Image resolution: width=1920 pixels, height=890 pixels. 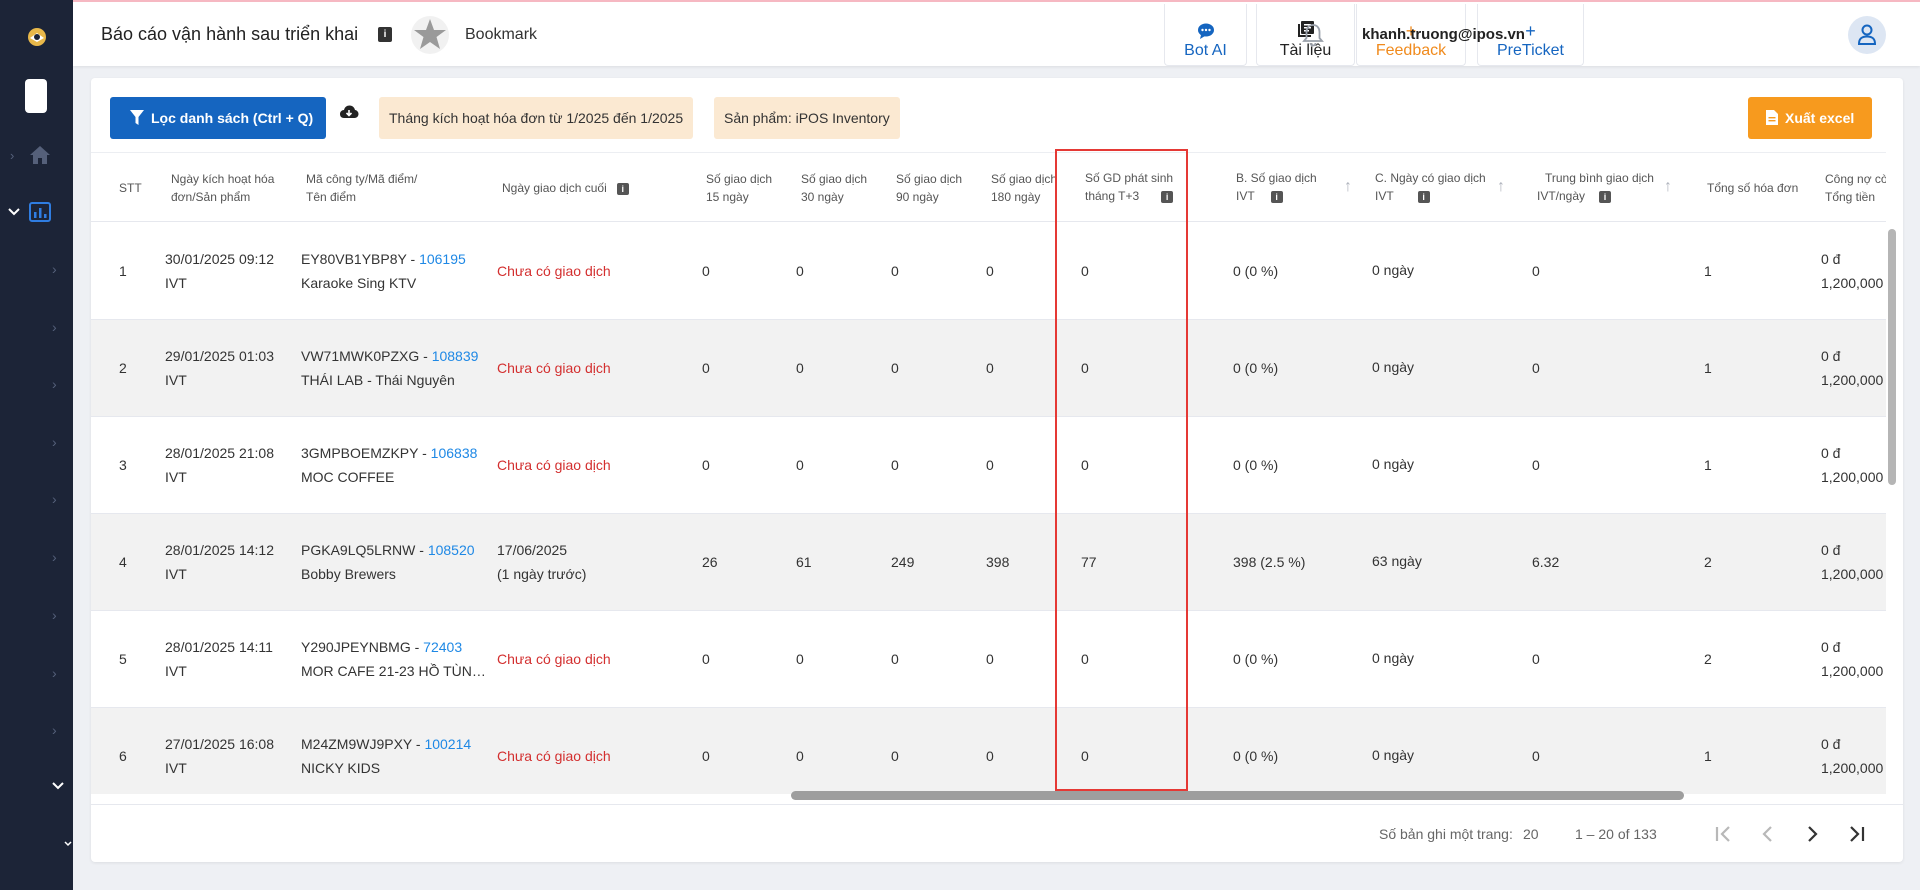 I want to click on col-header-tx-180: Số giao dịch 180 ngày, so click(x=1023, y=188).